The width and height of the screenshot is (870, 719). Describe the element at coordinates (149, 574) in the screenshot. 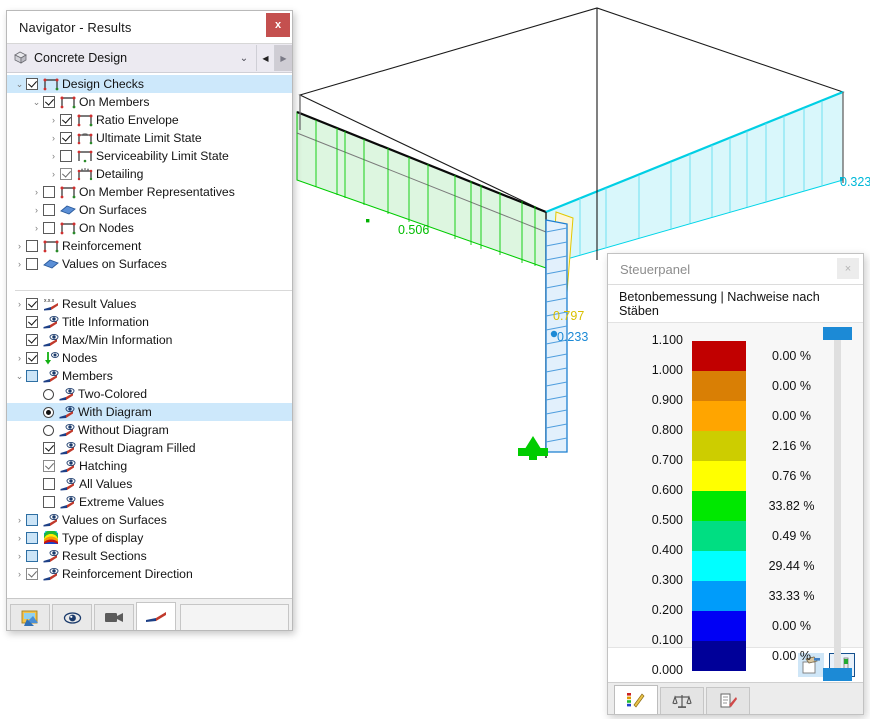

I see `tree-item-reinforcement-direction: › Reinforcement Direction` at that location.